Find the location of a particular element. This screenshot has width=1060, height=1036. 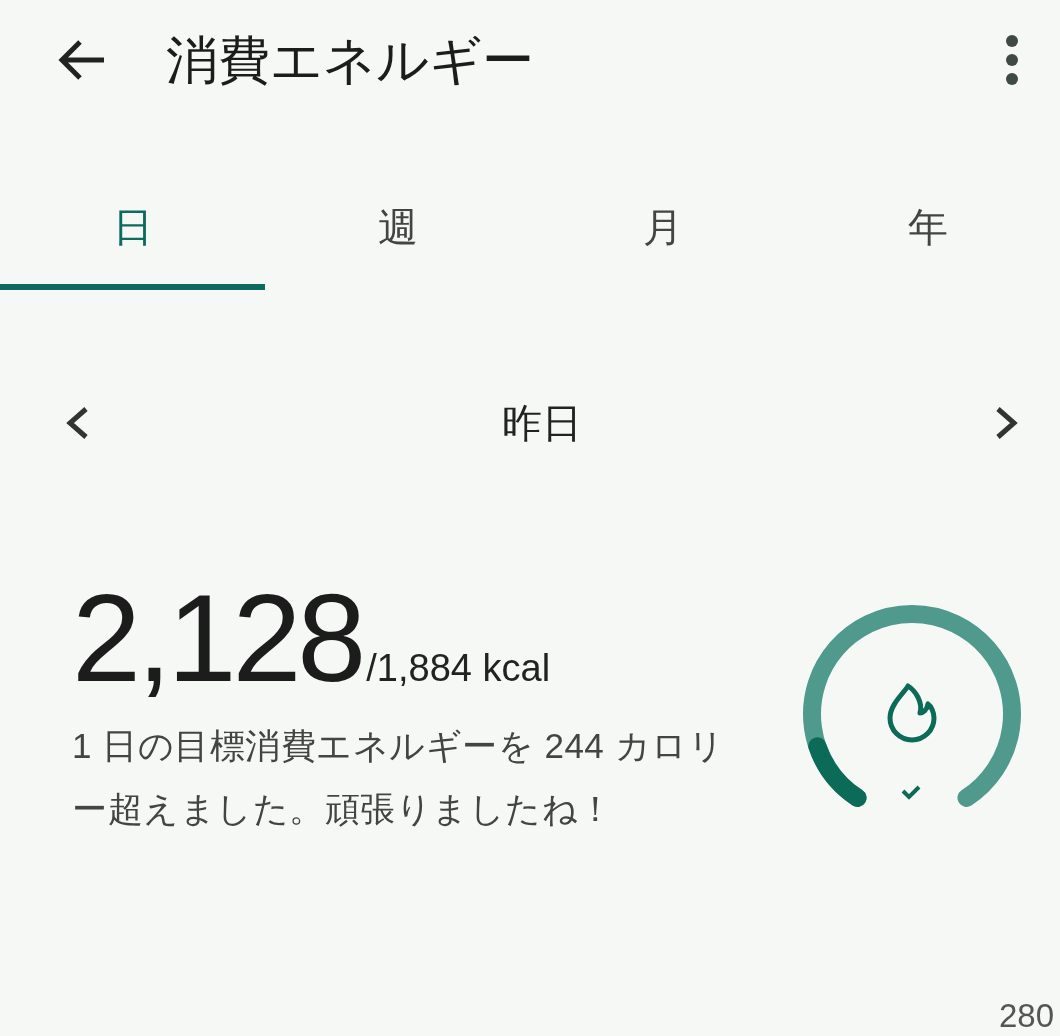

goal-message: 1 日の目標消費エネルギーを 244 カロリー超えました。頑張りましたね！ is located at coordinates (399, 777).